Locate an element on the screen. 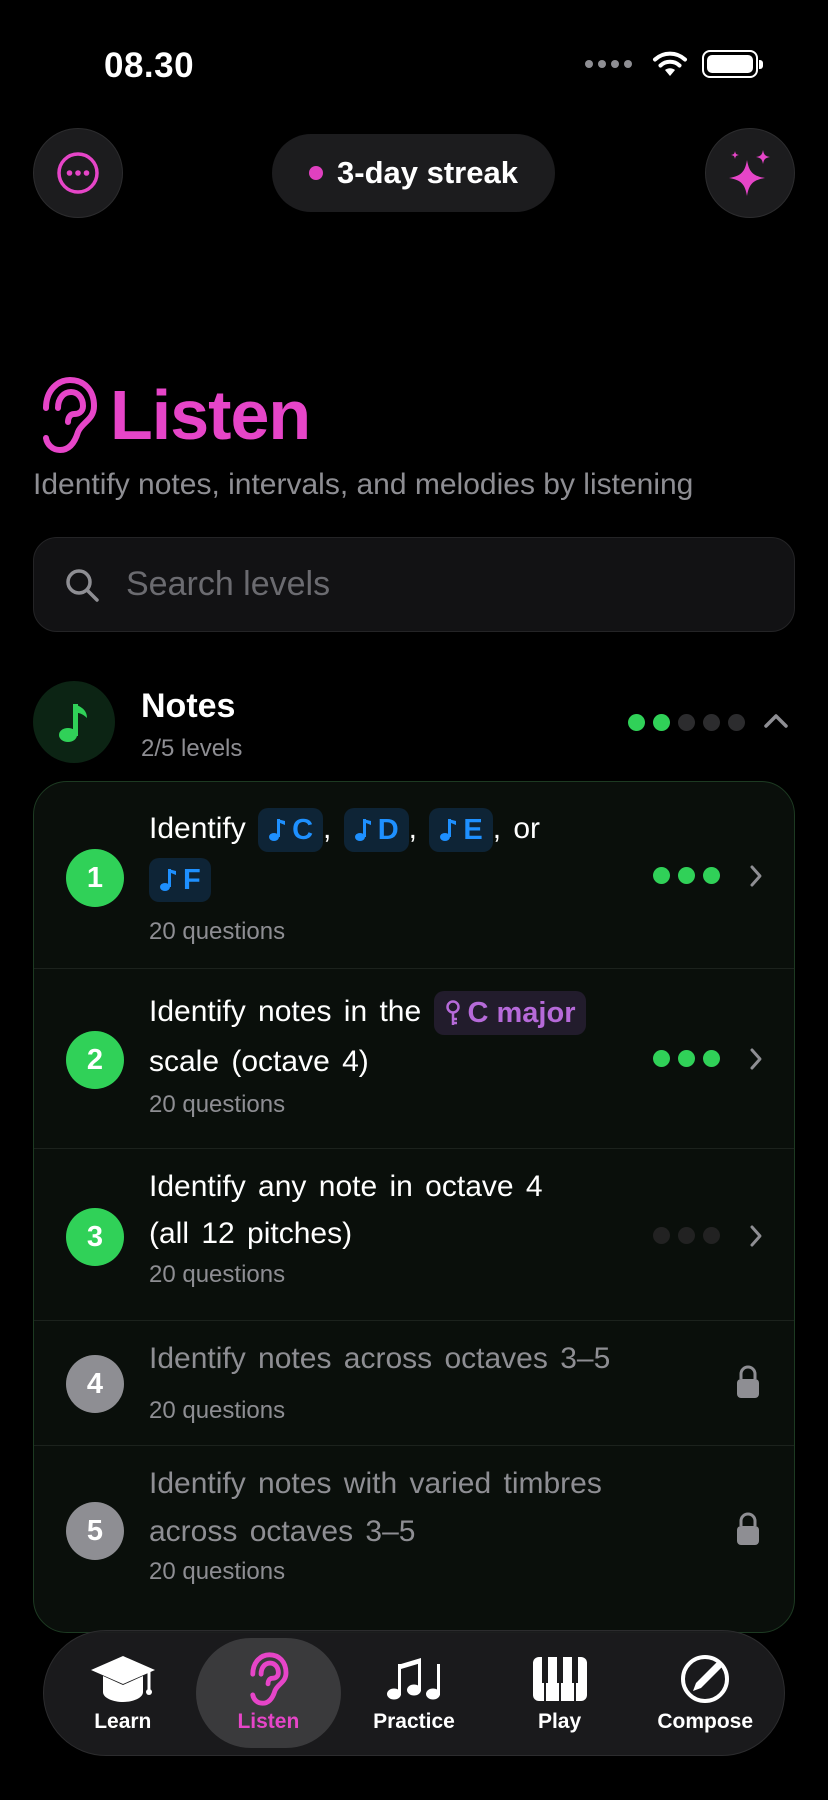 Image resolution: width=828 pixels, height=1800 pixels. more-button is located at coordinates (78, 173).